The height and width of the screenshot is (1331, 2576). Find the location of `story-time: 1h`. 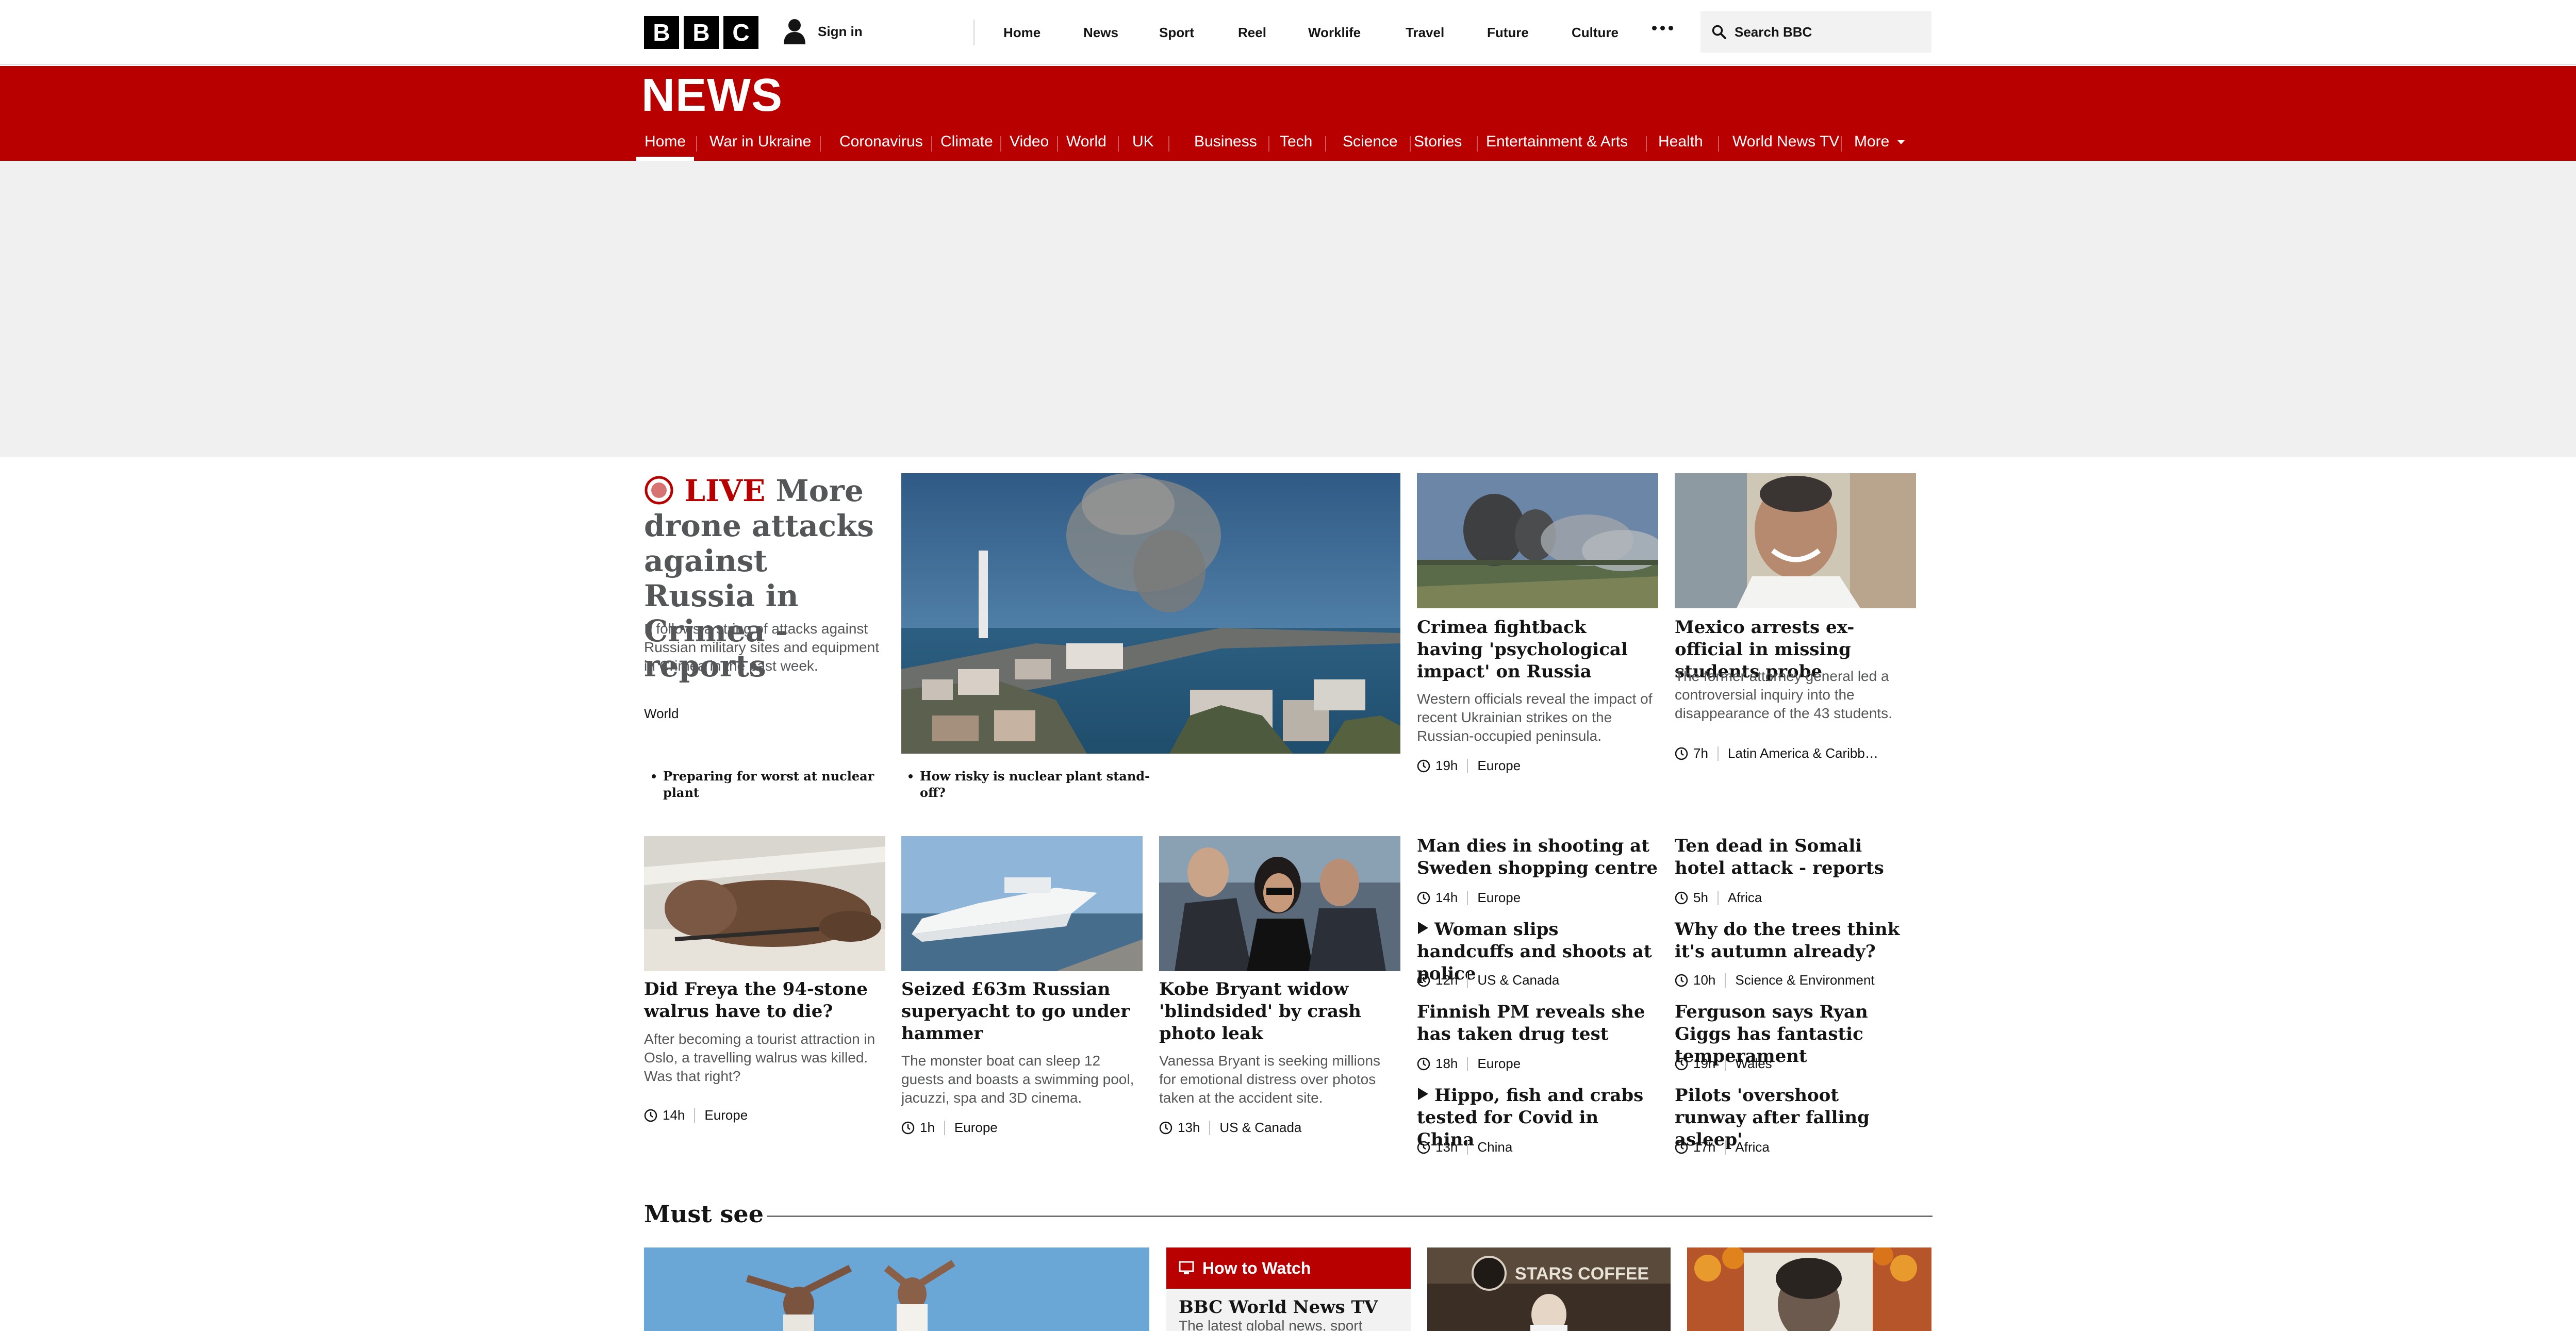

story-time: 1h is located at coordinates (927, 1127).